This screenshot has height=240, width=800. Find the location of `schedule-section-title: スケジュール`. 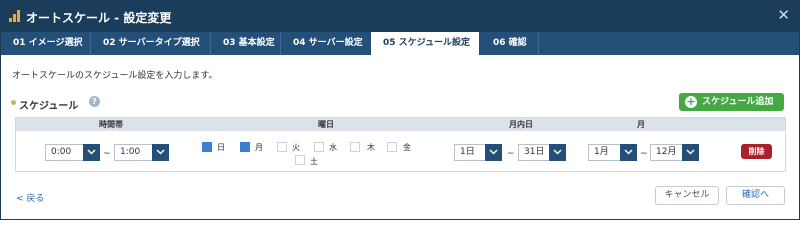

schedule-section-title: スケジュール is located at coordinates (49, 106).